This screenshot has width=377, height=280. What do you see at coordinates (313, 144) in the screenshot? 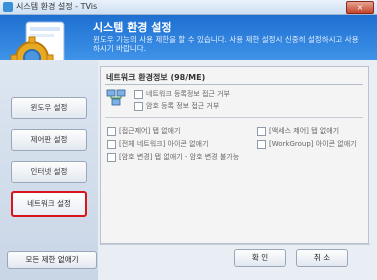
I see `option-label: [WorkGroup] 아이콘 없애기` at bounding box center [313, 144].